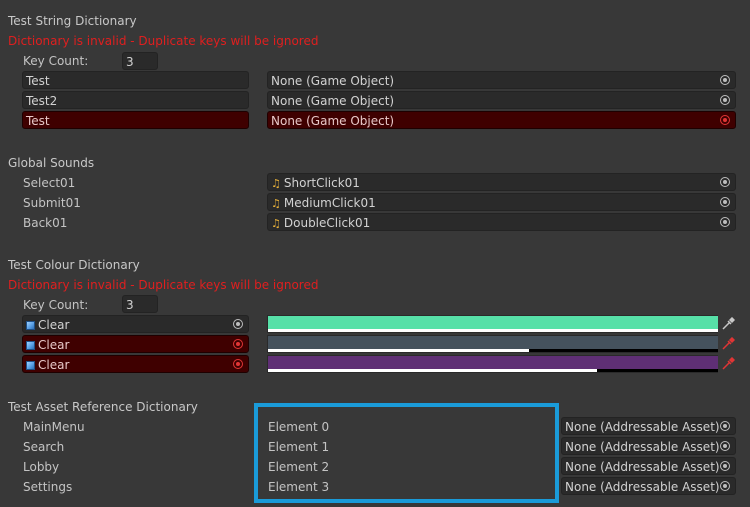  What do you see at coordinates (44, 447) in the screenshot?
I see `asset-dict-key-1: Search` at bounding box center [44, 447].